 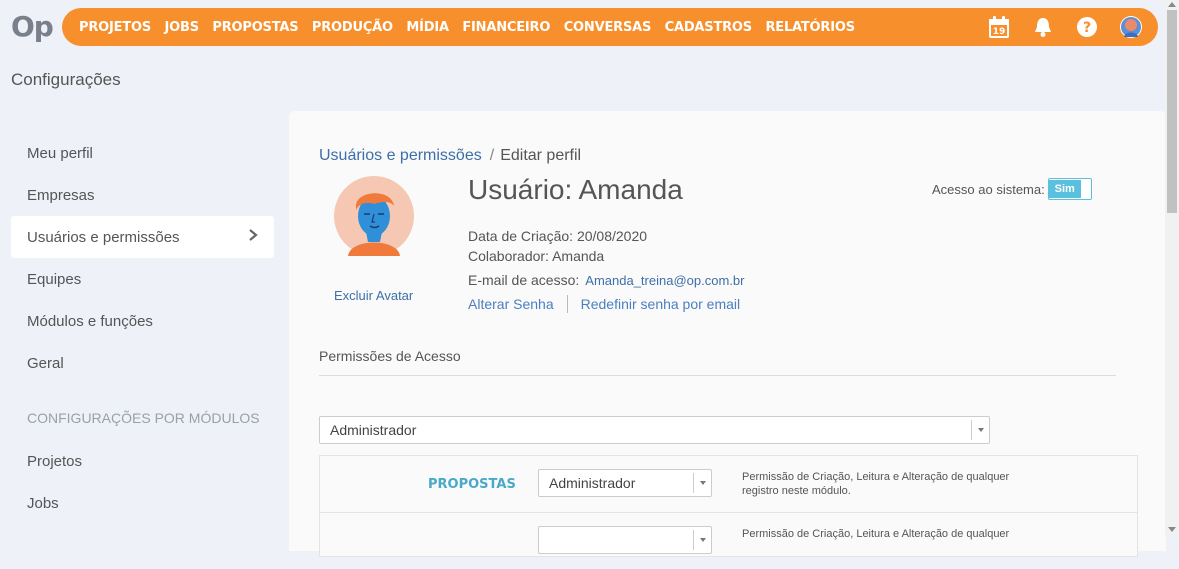 I want to click on collaborator-value: Amanda, so click(x=578, y=256).